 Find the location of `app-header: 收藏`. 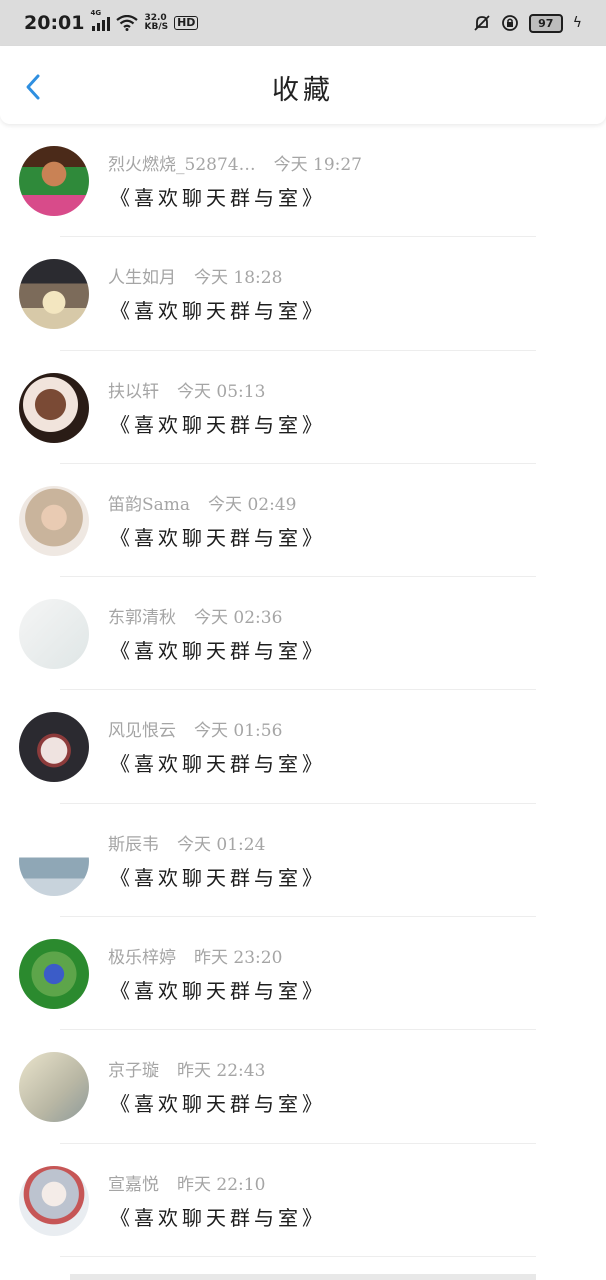

app-header: 收藏 is located at coordinates (303, 85).